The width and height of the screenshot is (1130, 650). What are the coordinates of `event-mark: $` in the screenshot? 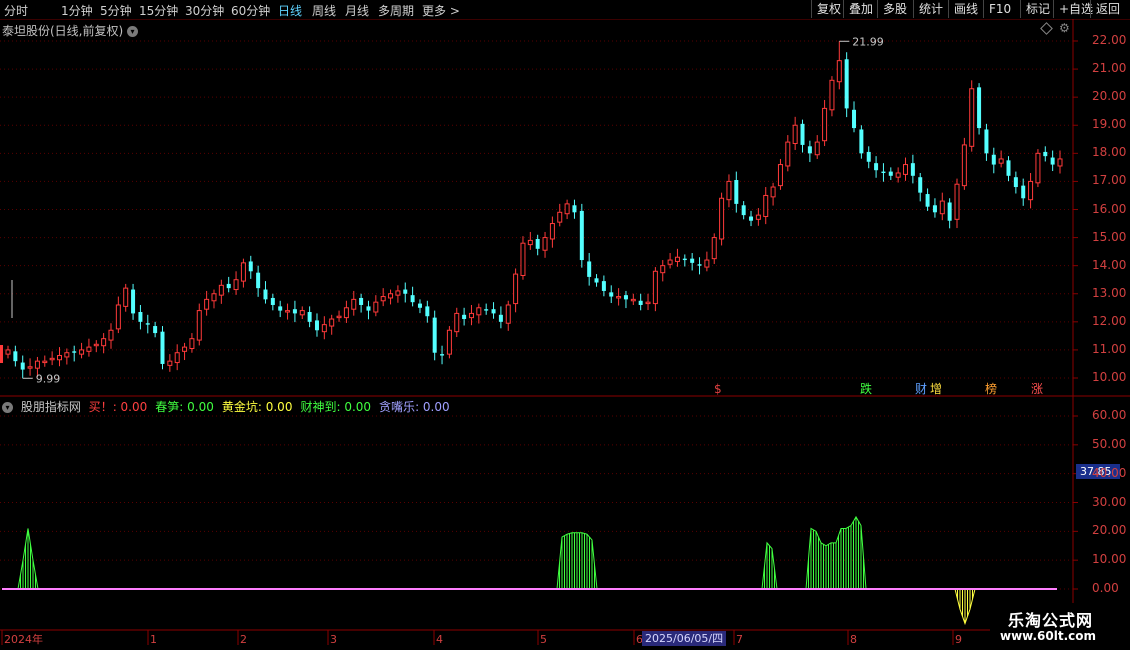 It's located at (718, 389).